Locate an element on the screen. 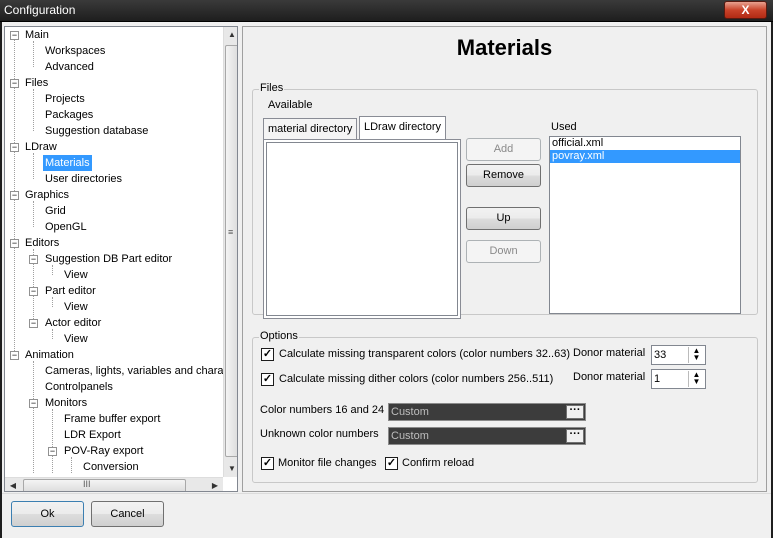 The image size is (773, 538). collapse-suggestion-editor-icon: − is located at coordinates (33, 259).